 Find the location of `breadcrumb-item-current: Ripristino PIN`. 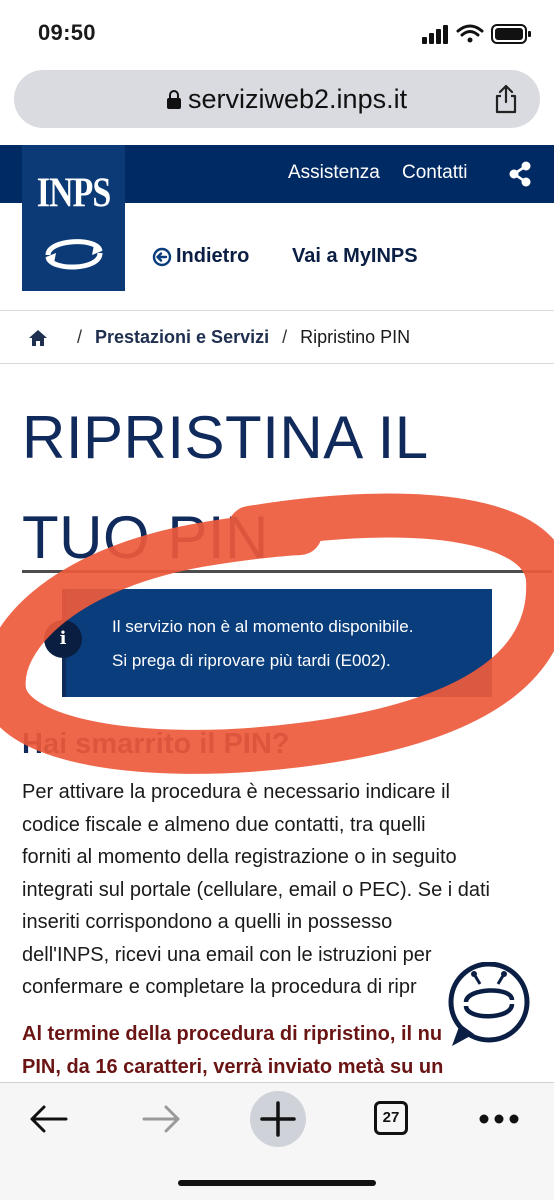

breadcrumb-item-current: Ripristino PIN is located at coordinates (355, 337).